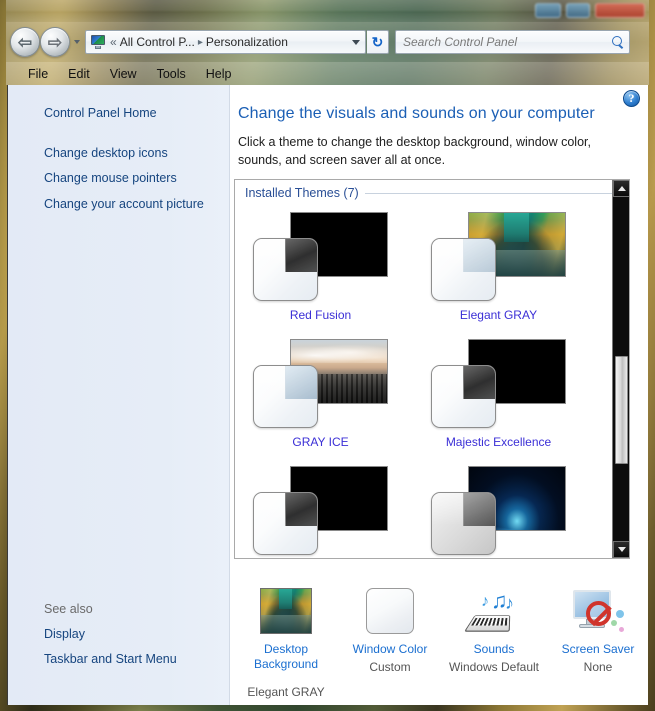 This screenshot has height=711, width=655. I want to click on setting-value: Custom, so click(390, 667).